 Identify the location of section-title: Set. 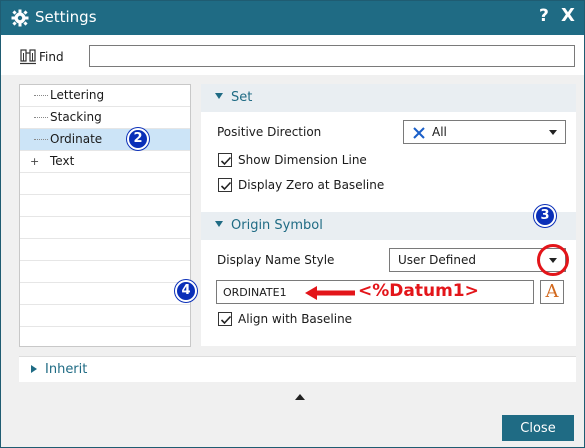
(242, 97).